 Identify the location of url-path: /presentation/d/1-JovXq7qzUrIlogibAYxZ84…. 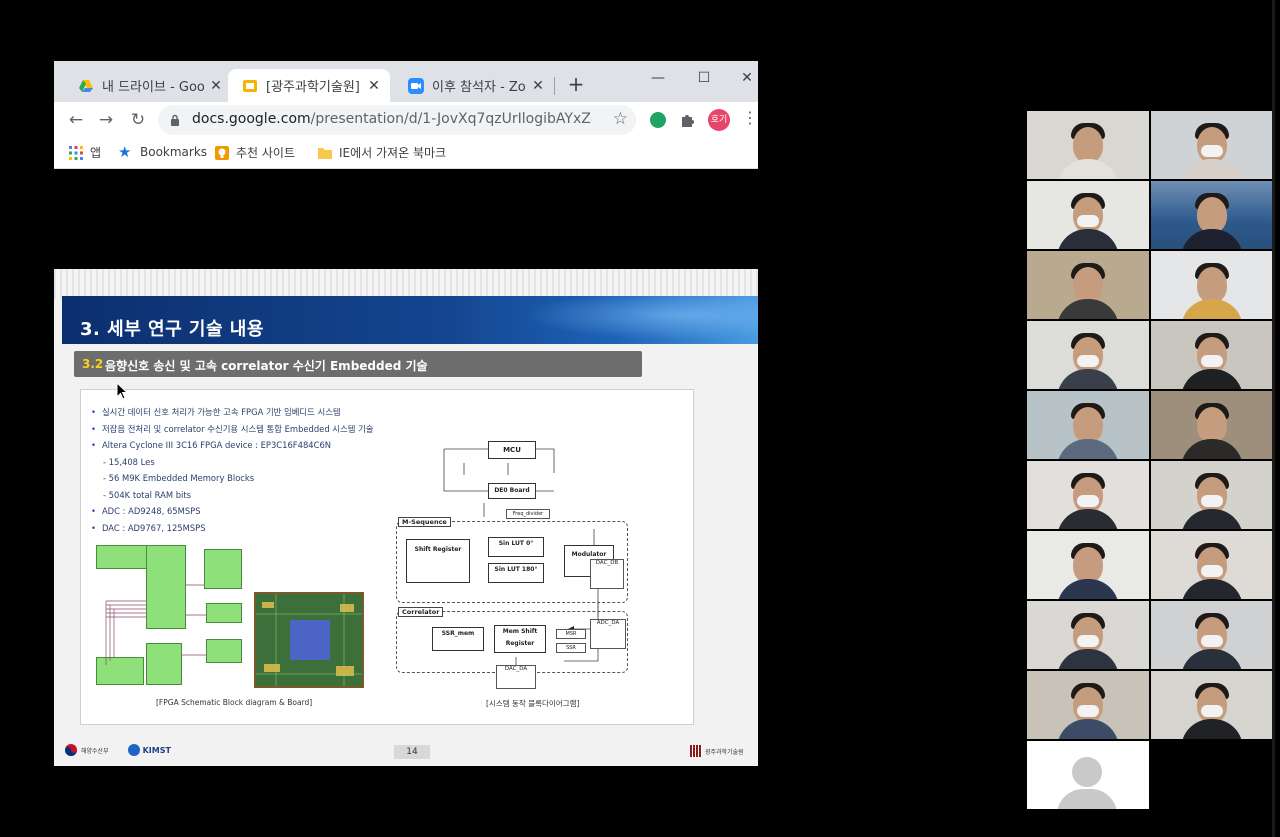
(451, 119).